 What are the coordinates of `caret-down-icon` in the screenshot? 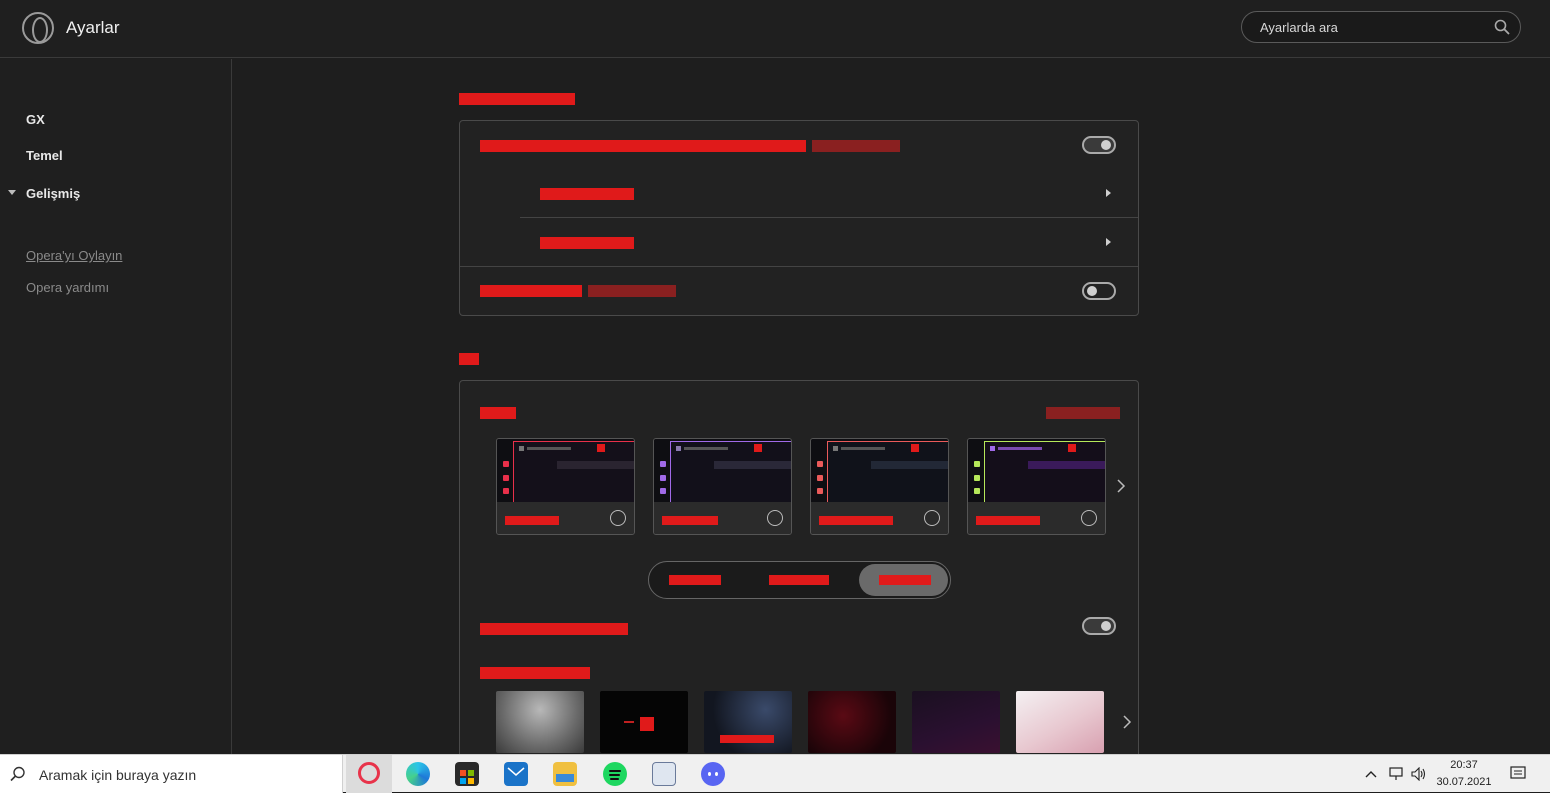 It's located at (12, 192).